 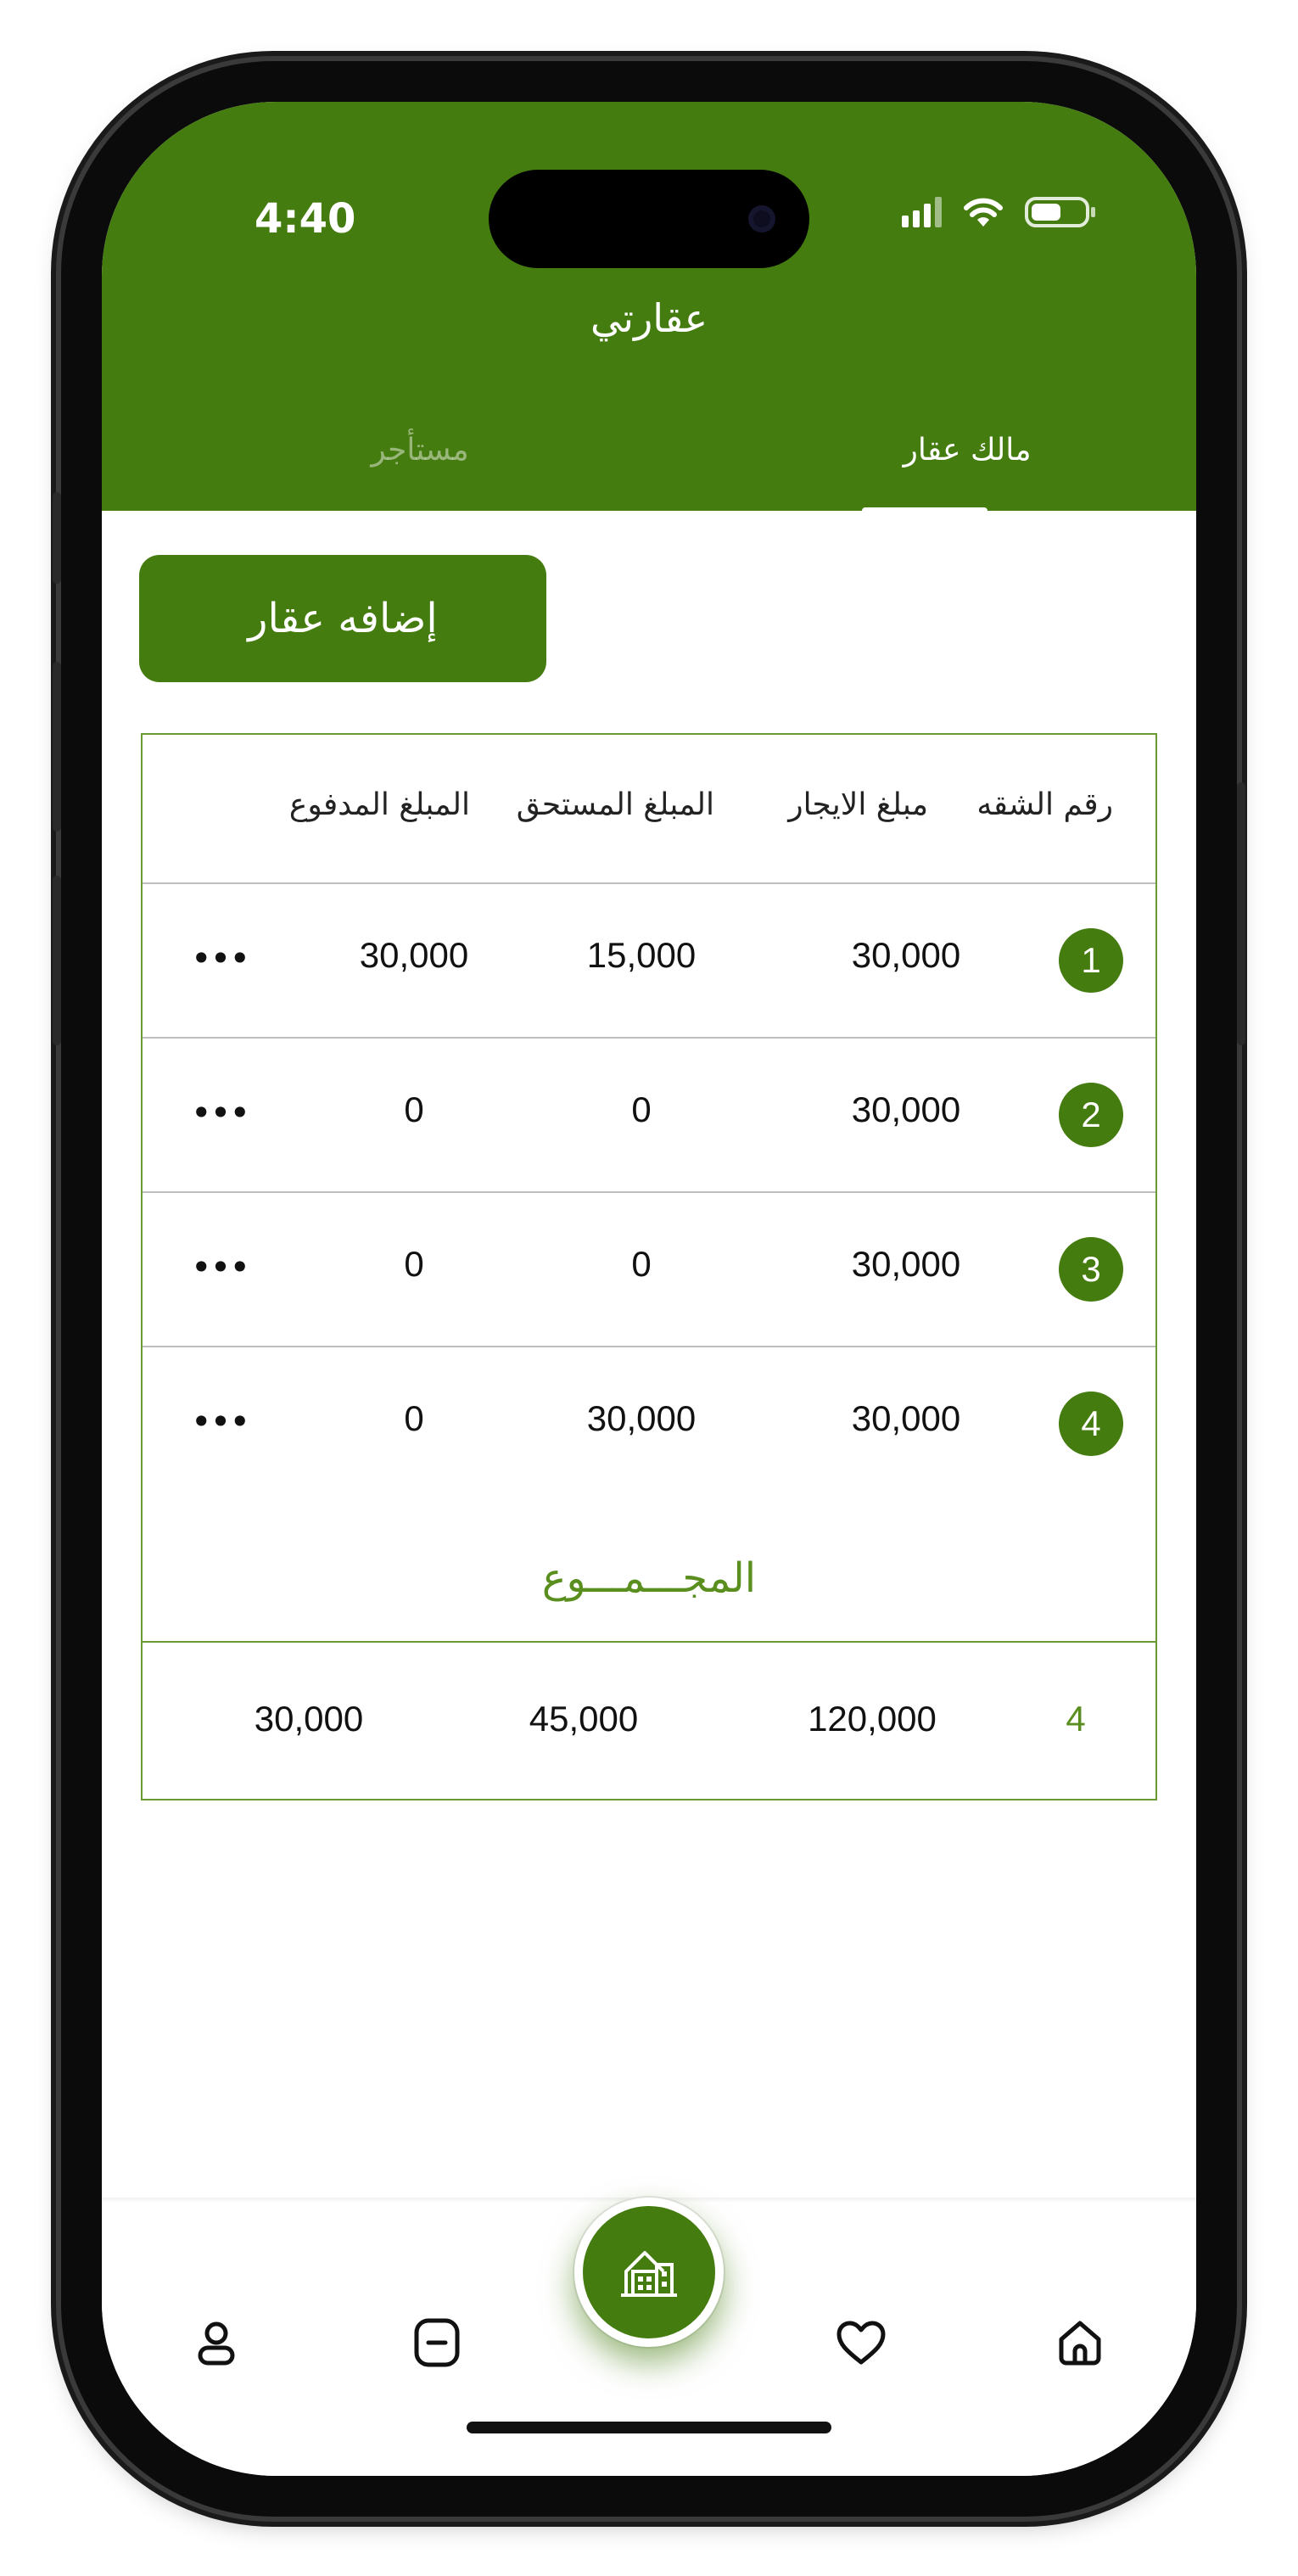 What do you see at coordinates (967, 450) in the screenshot?
I see `tab-property-owner: مالك عقار` at bounding box center [967, 450].